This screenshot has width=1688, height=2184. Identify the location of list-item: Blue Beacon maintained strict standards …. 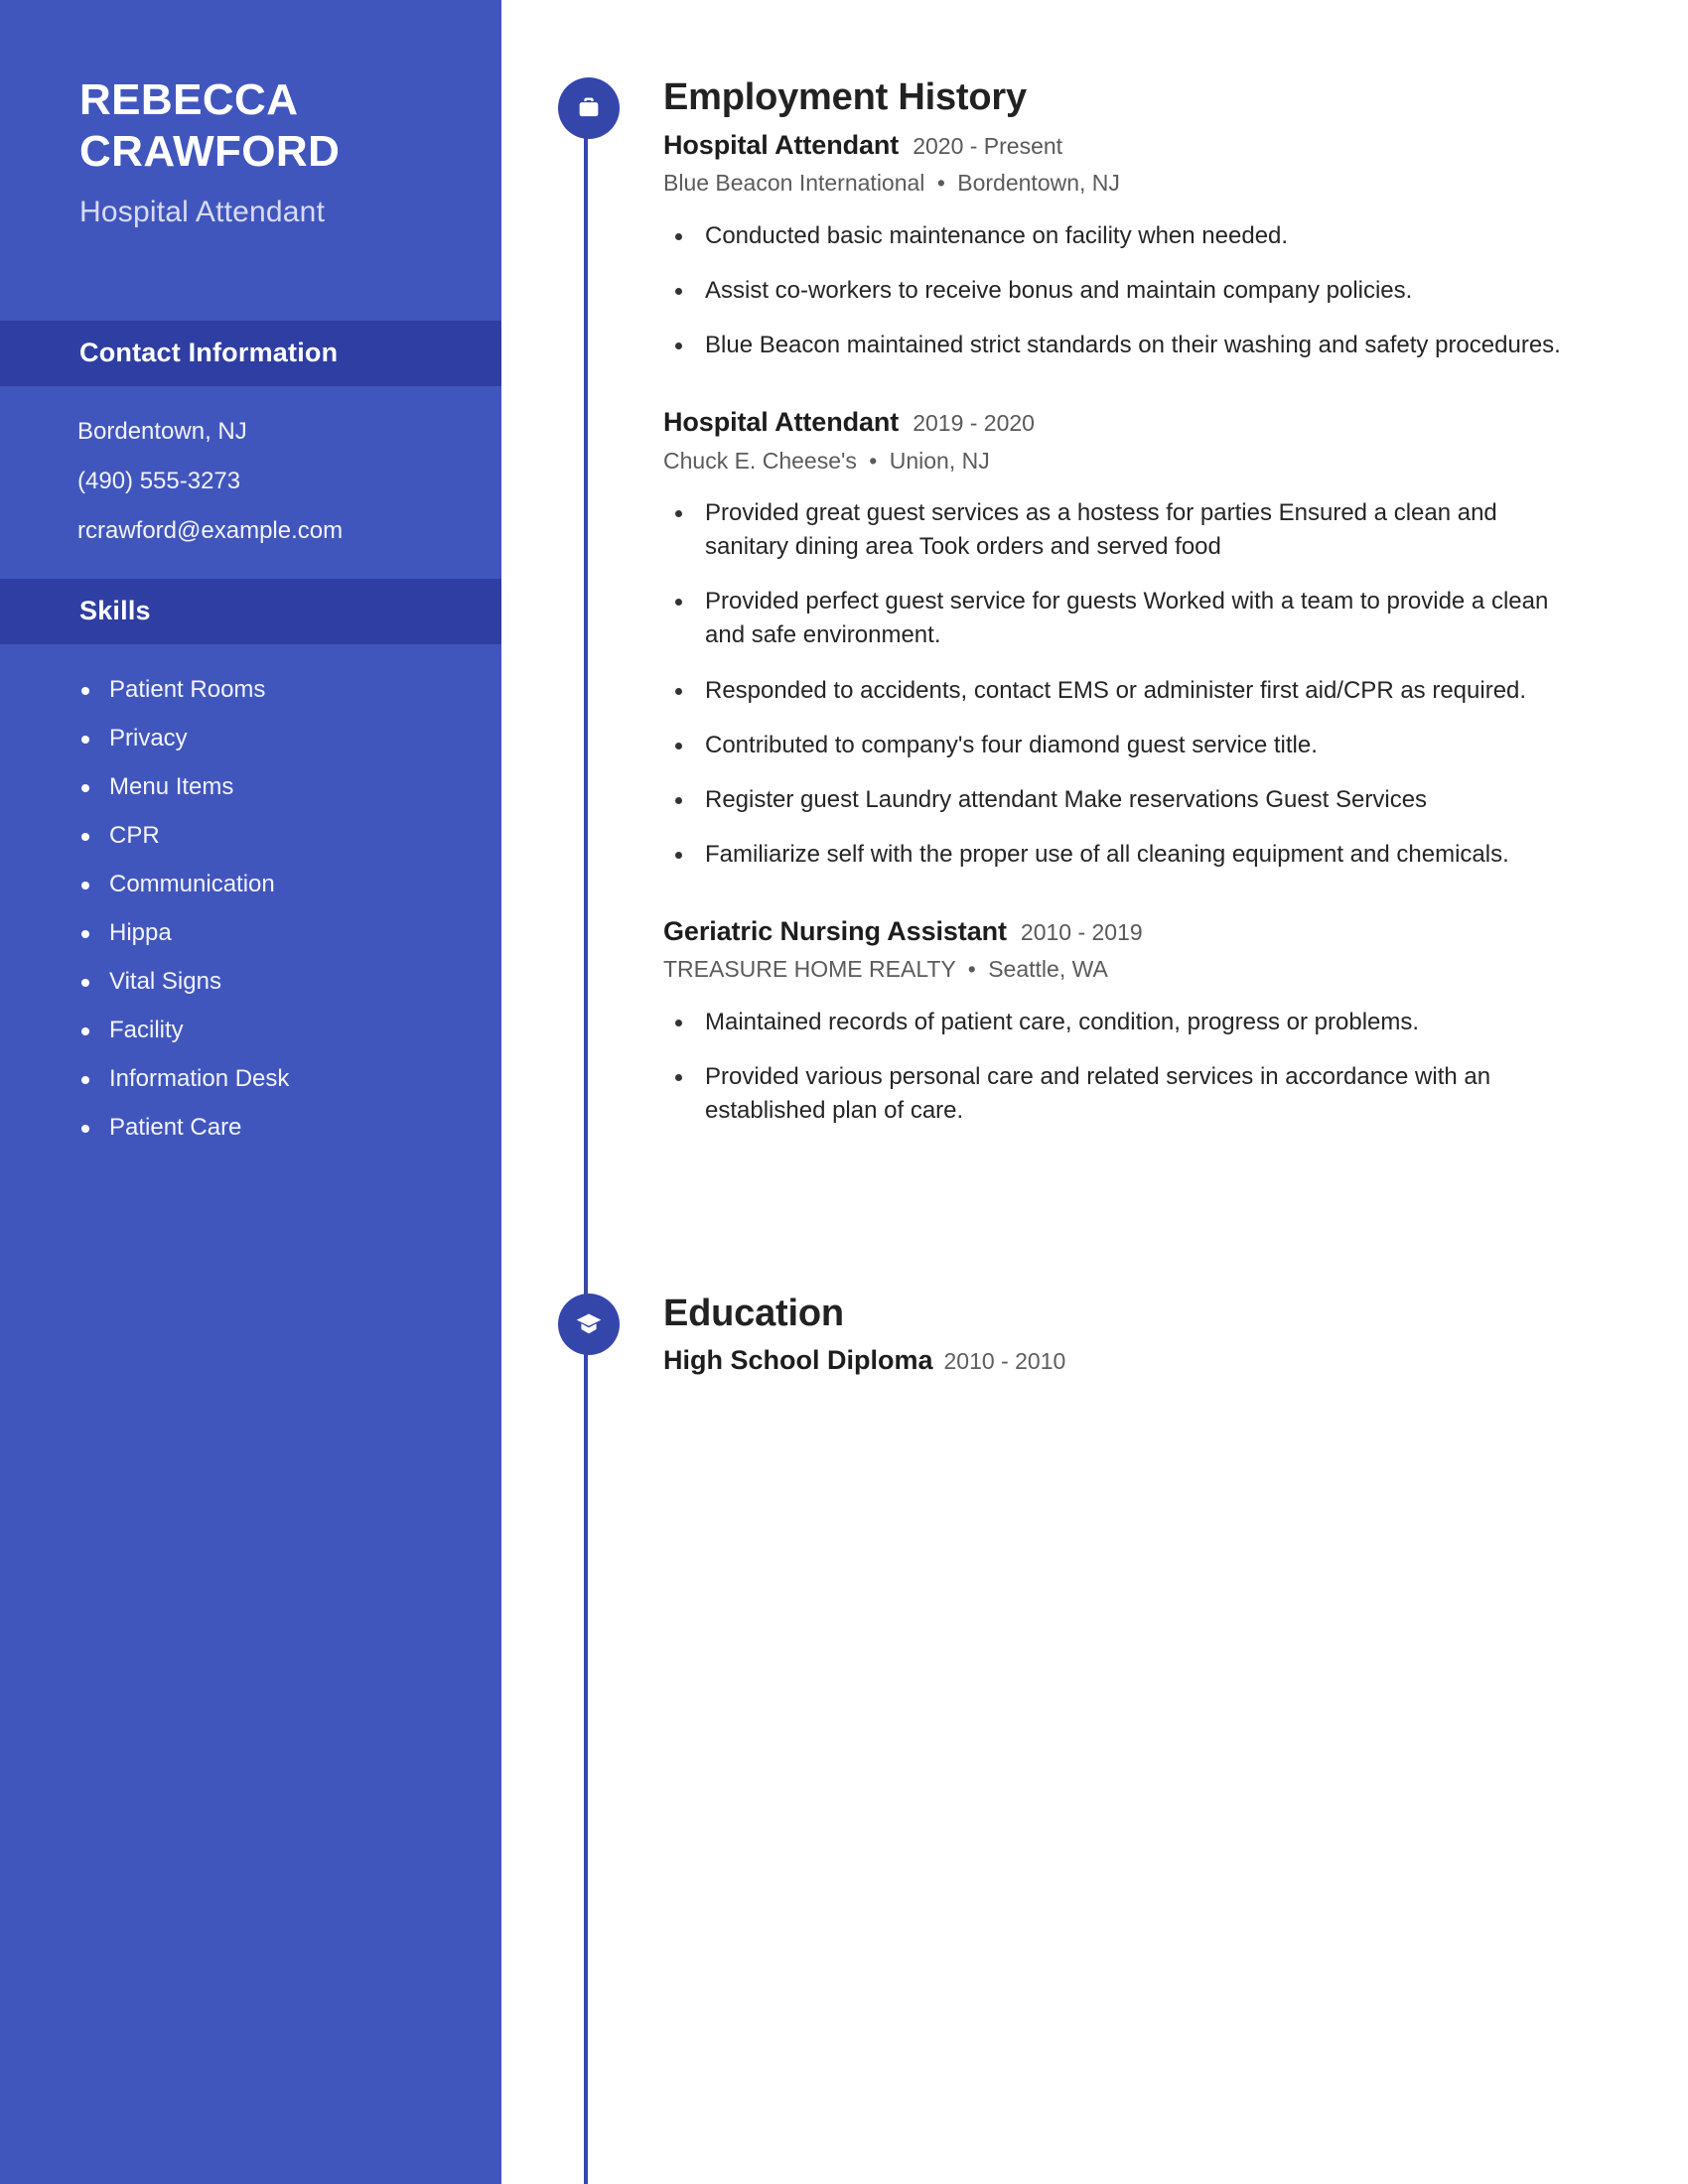
(1120, 345).